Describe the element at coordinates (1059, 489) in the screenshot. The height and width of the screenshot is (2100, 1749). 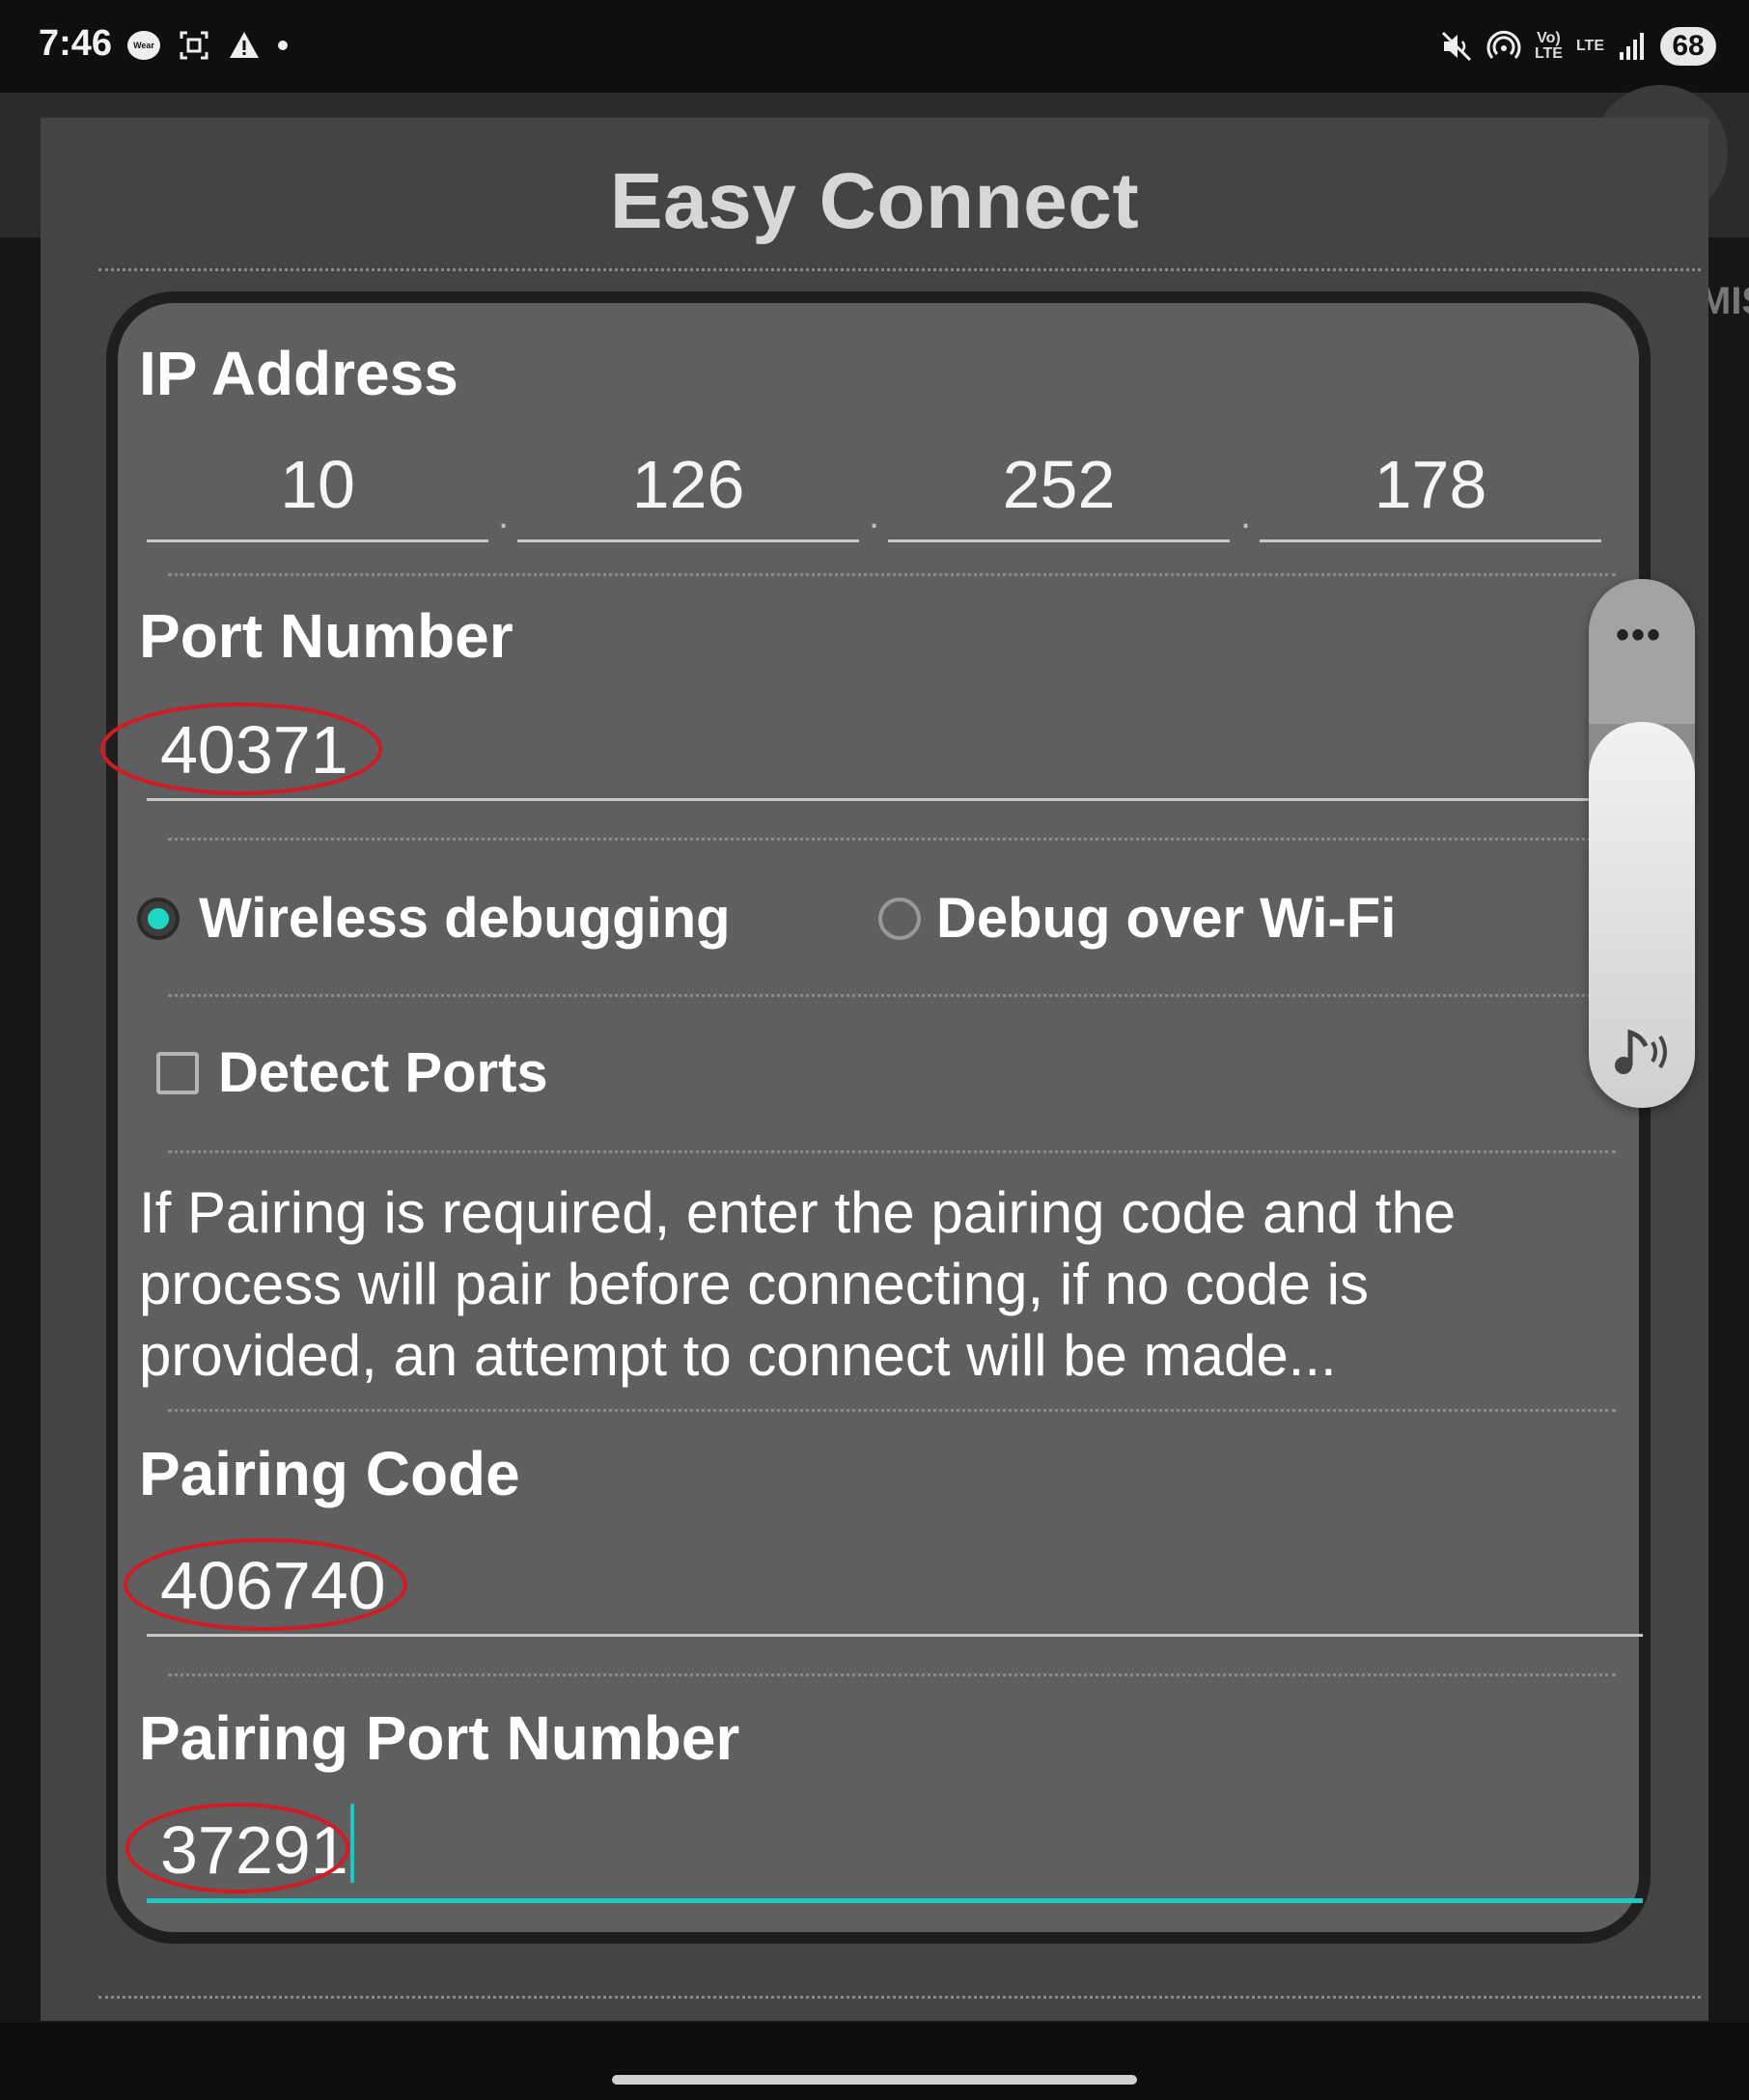
I see `ip-octet-3-input: 252` at that location.